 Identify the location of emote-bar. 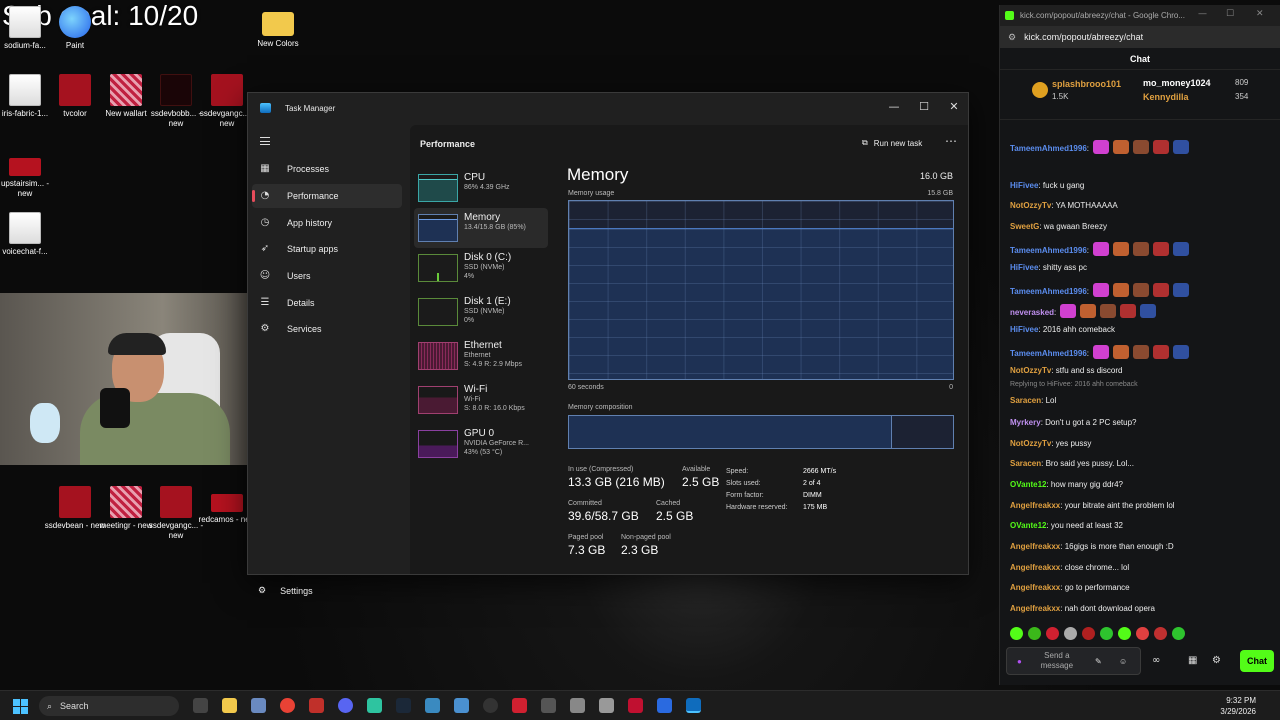
(1097, 633).